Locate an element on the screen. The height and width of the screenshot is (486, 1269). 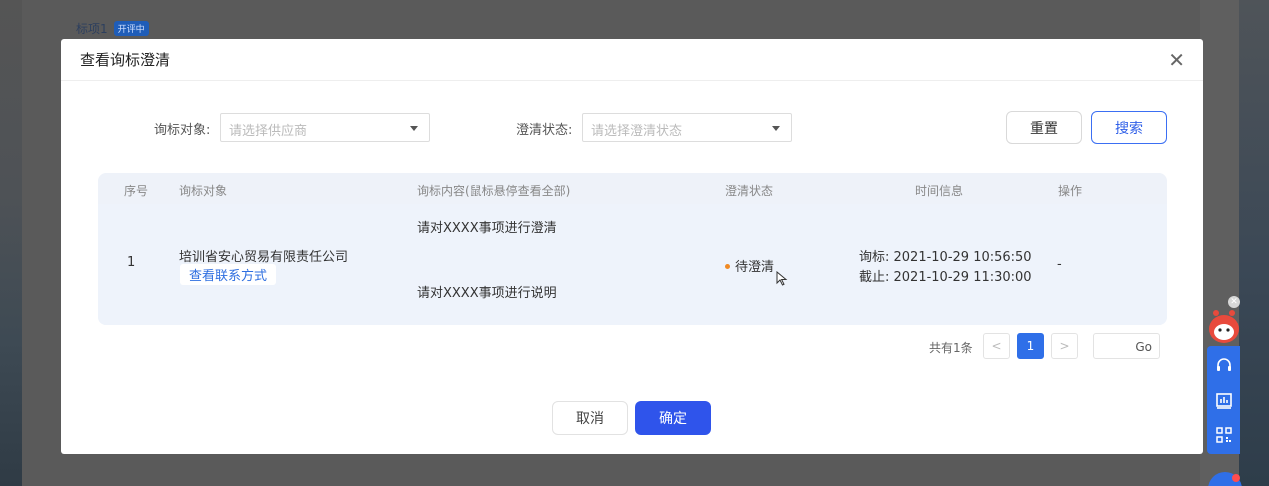
background-breadcrumb-title: 标项1 is located at coordinates (92, 29).